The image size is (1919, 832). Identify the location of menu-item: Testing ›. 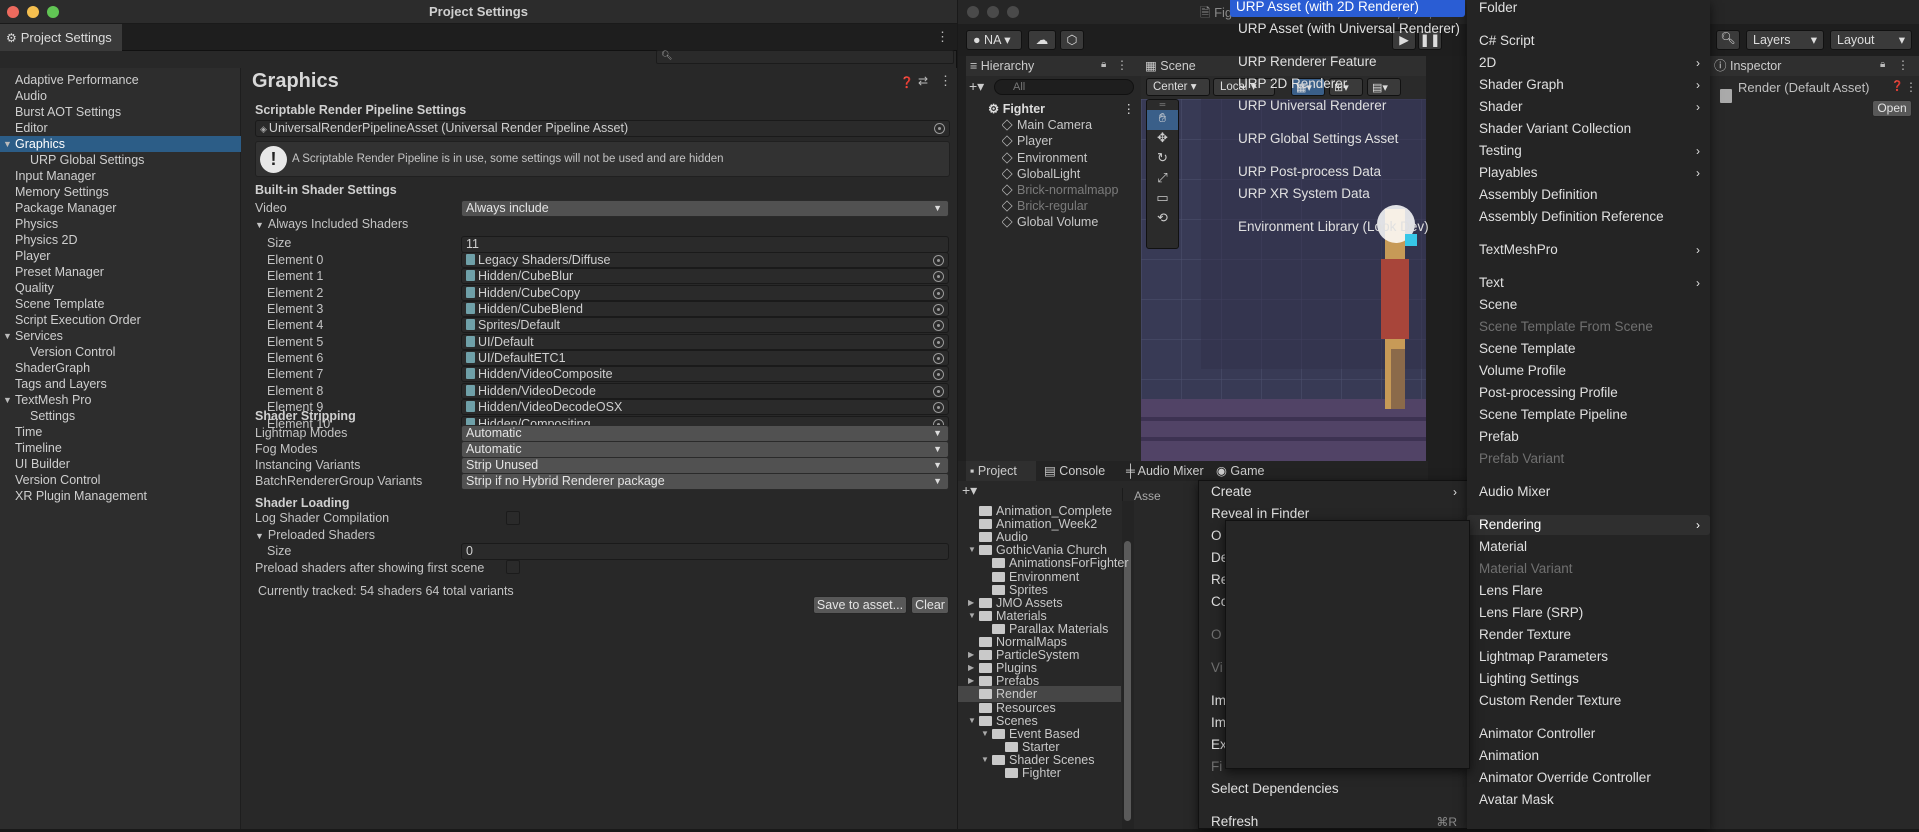
(1588, 151).